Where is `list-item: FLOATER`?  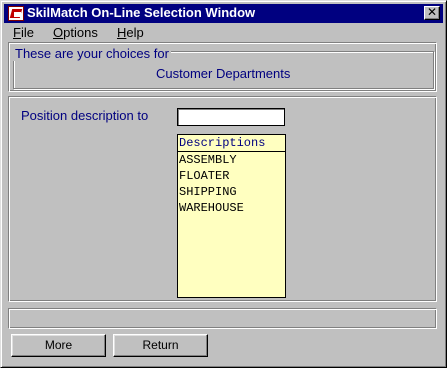 list-item: FLOATER is located at coordinates (231, 176).